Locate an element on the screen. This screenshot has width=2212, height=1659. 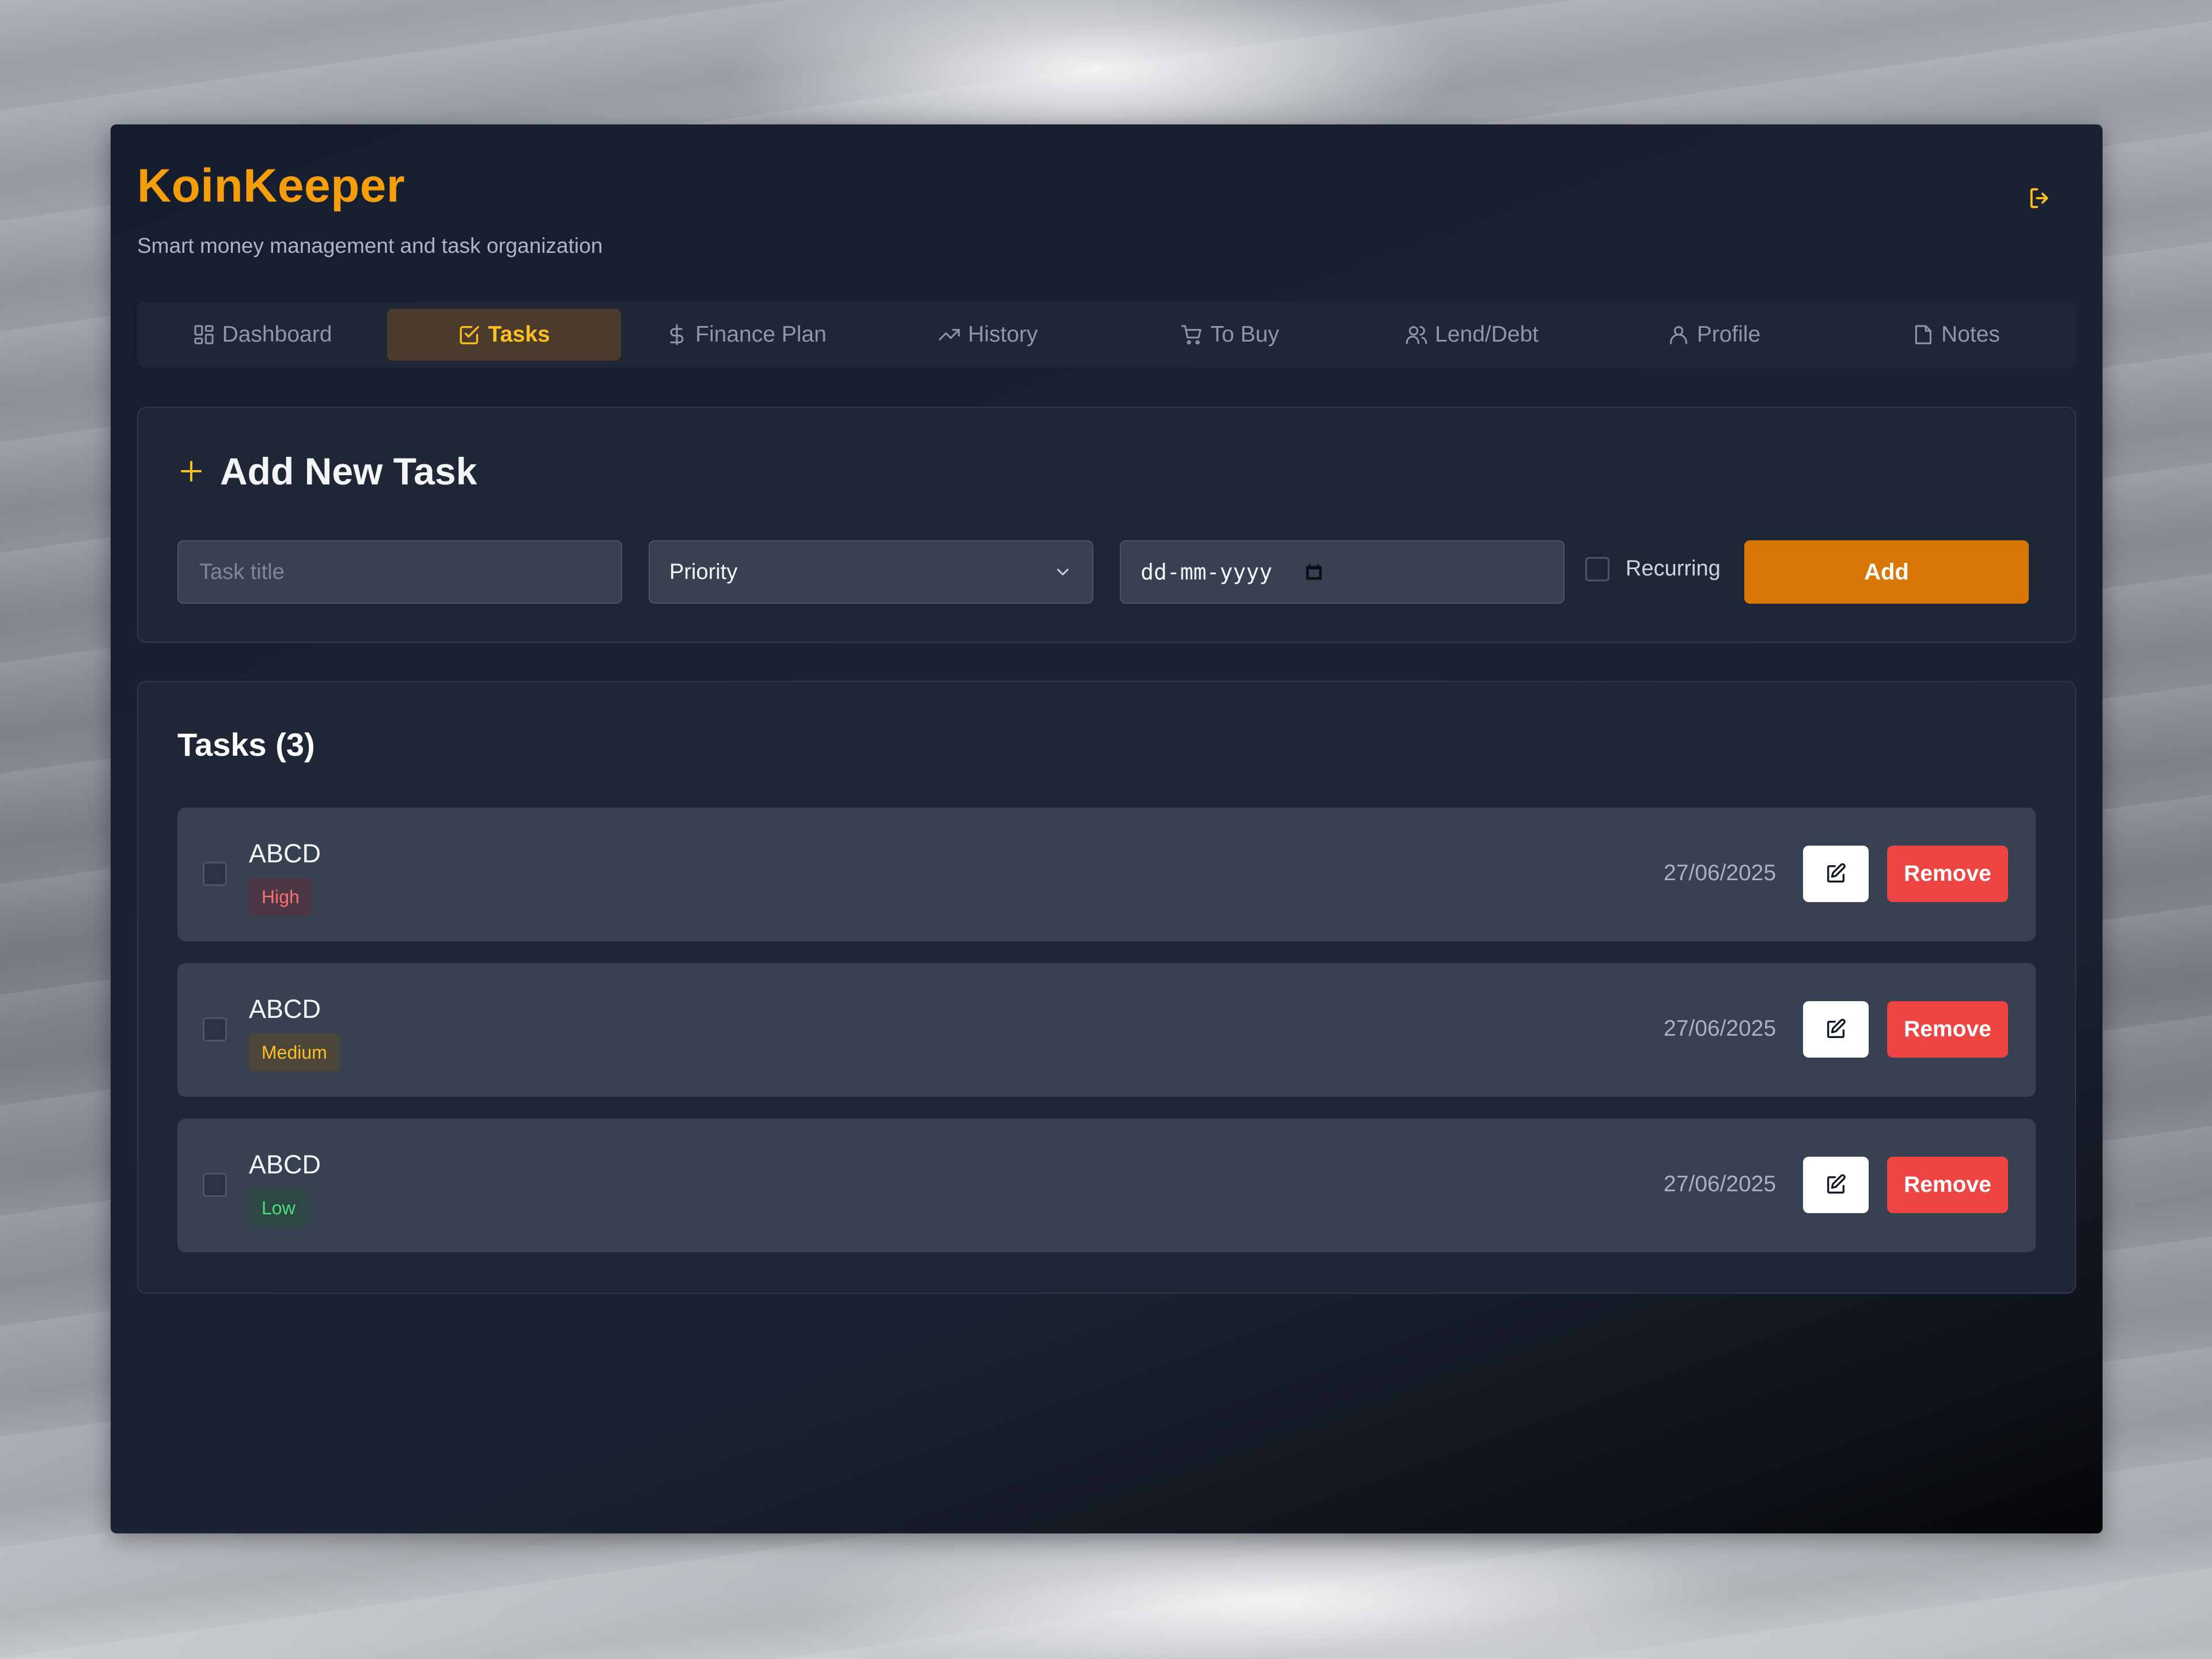
note-icon is located at coordinates (1923, 334).